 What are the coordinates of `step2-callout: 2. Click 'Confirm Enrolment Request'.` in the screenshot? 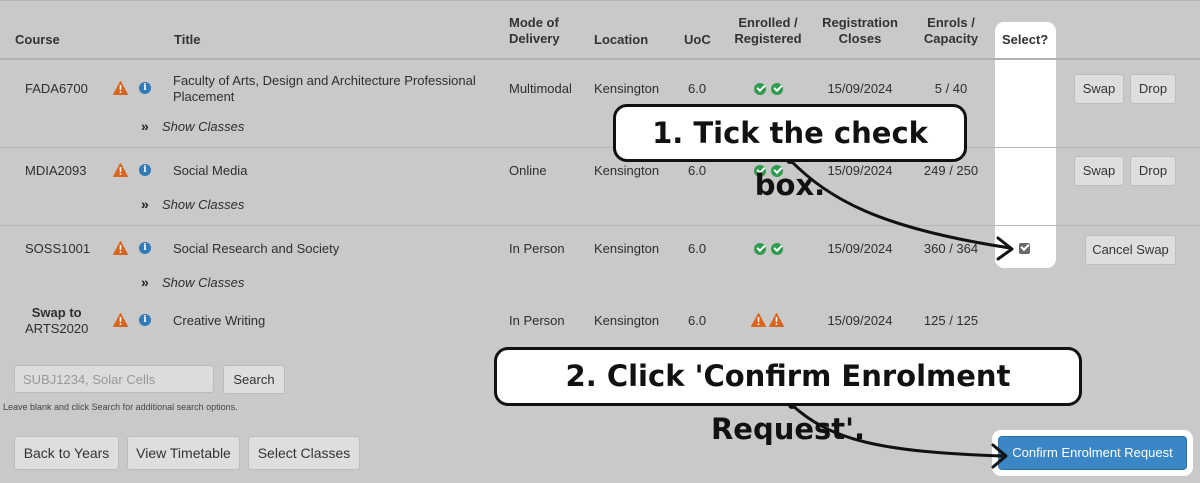 It's located at (788, 396).